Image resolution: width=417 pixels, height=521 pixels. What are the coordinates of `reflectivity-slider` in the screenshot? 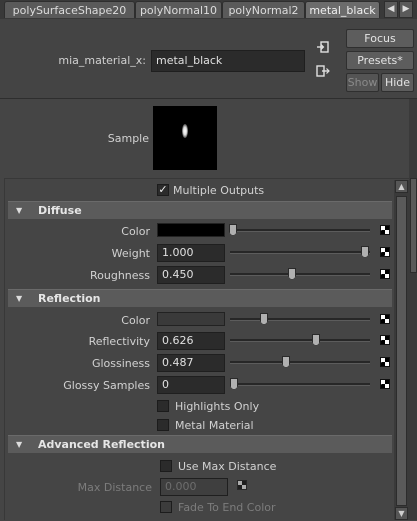 It's located at (300, 340).